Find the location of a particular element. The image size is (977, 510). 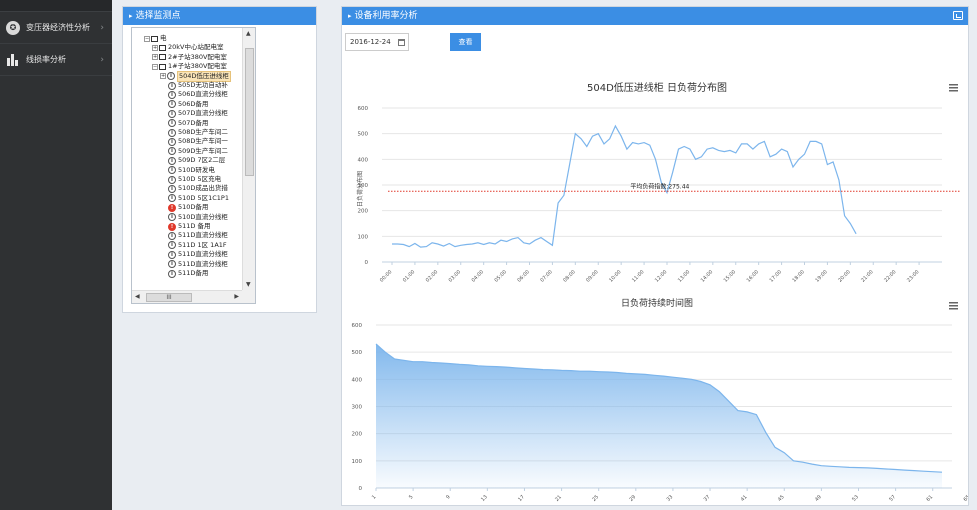

tree-node: i 509D生产车间二 is located at coordinates (198, 151).